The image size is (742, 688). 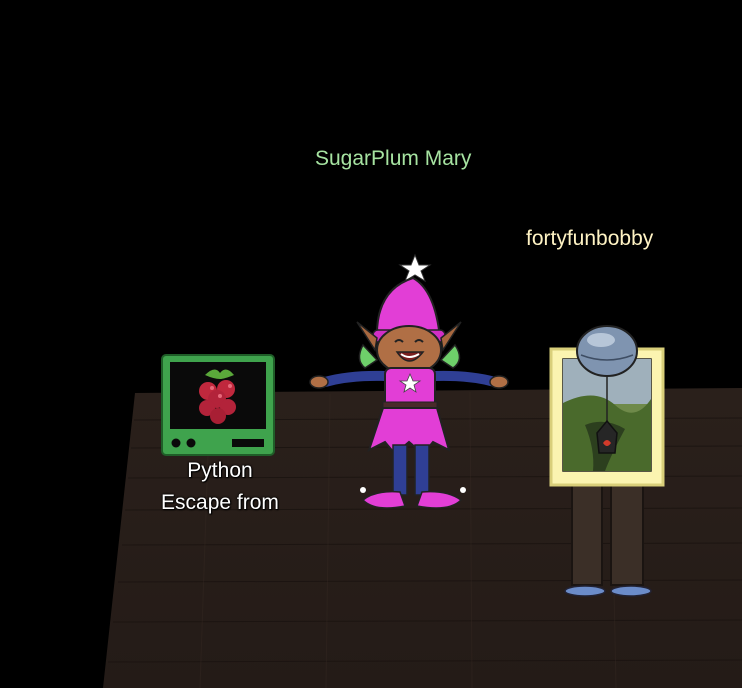 What do you see at coordinates (415, 268) in the screenshot?
I see `star-icon` at bounding box center [415, 268].